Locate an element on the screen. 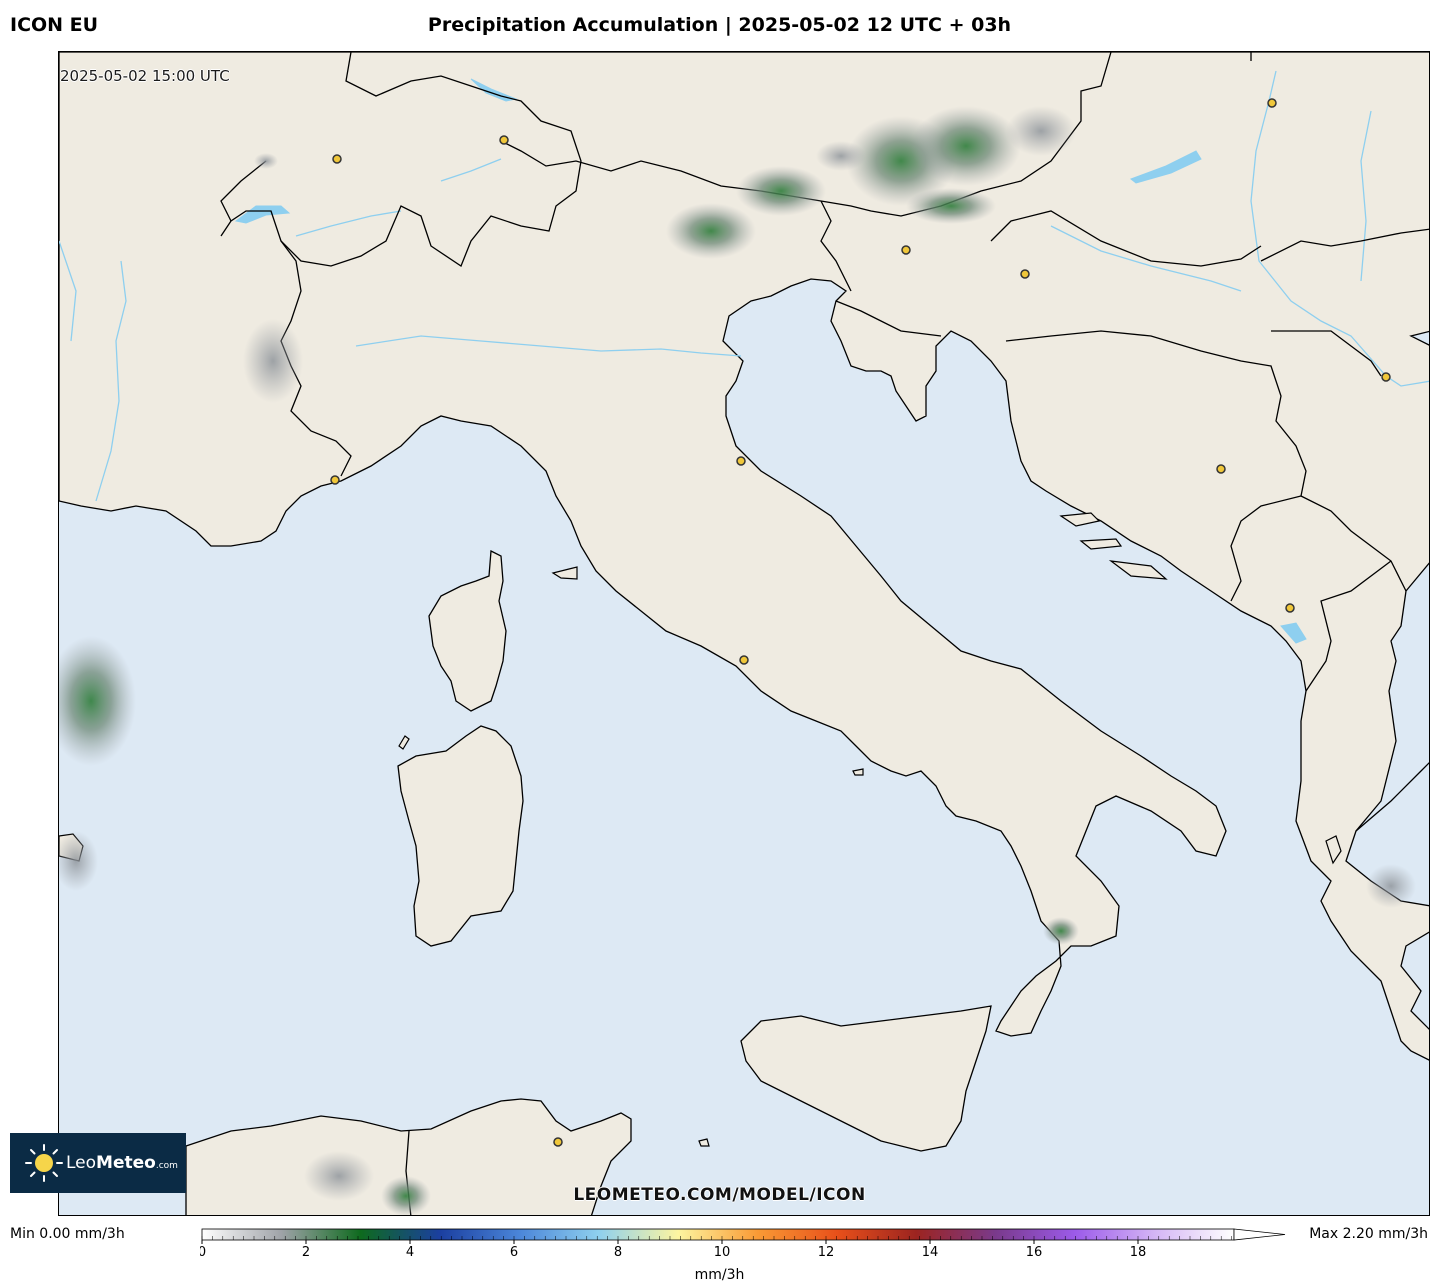  colorbar-tick-label: 16 is located at coordinates (1034, 1250).